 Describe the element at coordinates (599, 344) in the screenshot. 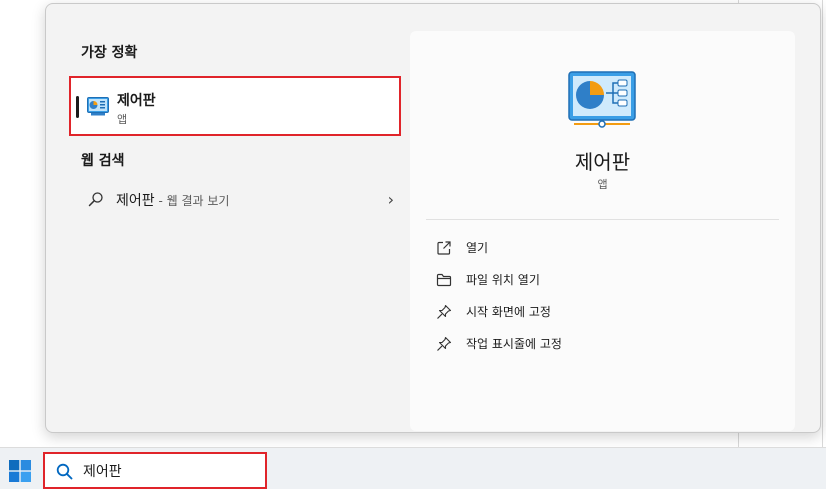

I see `action-pin-to-taskbar: 작업 표시줄에 고정` at that location.